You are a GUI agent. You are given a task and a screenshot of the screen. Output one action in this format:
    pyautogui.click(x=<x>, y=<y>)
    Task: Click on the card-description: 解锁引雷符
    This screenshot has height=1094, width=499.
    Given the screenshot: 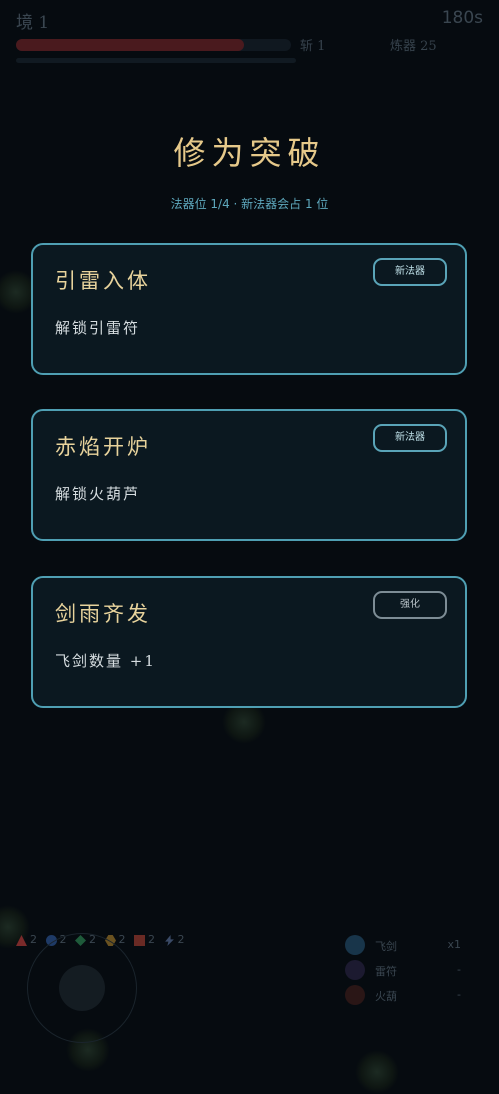 What is the action you would take?
    pyautogui.click(x=98, y=328)
    